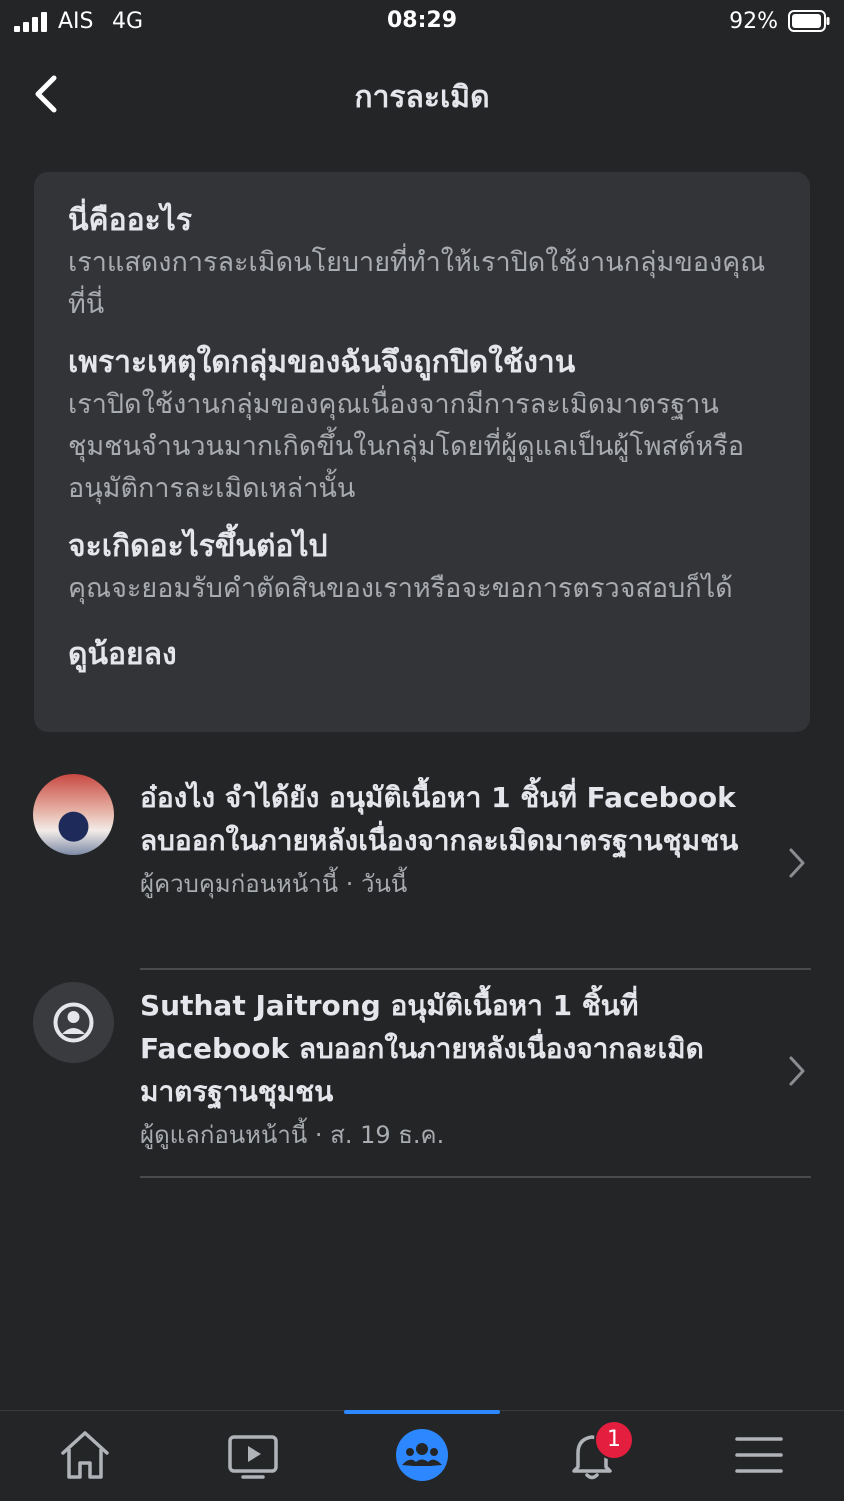  Describe the element at coordinates (322, 362) in the screenshot. I see `section-title: เพราะเหตุใดกลุ่มของฉันจึงถูกปิดใช้งาน` at that location.